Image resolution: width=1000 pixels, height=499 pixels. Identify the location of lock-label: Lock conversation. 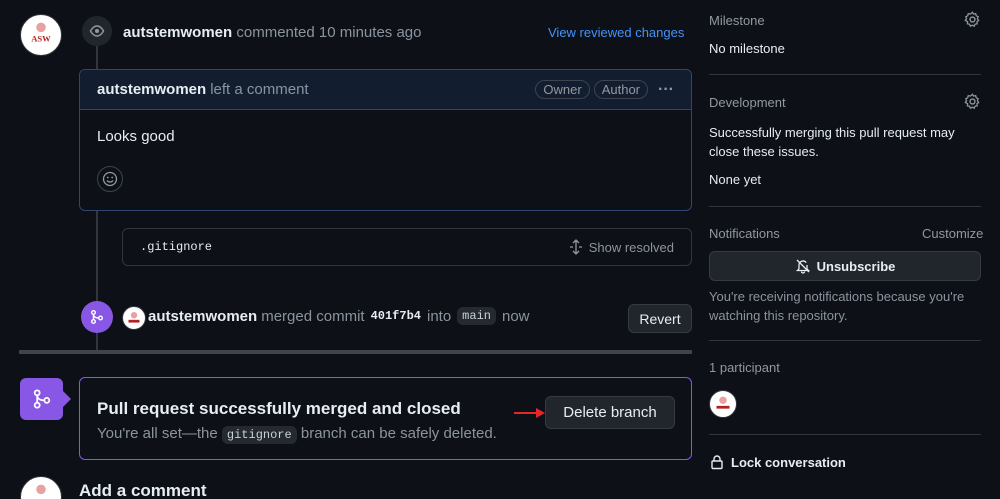
(788, 462).